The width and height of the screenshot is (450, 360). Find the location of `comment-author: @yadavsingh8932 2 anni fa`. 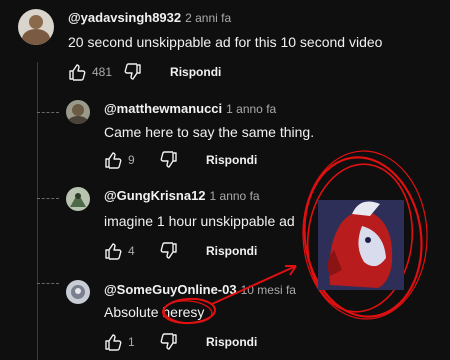

comment-author: @yadavsingh8932 2 anni fa is located at coordinates (149, 17).